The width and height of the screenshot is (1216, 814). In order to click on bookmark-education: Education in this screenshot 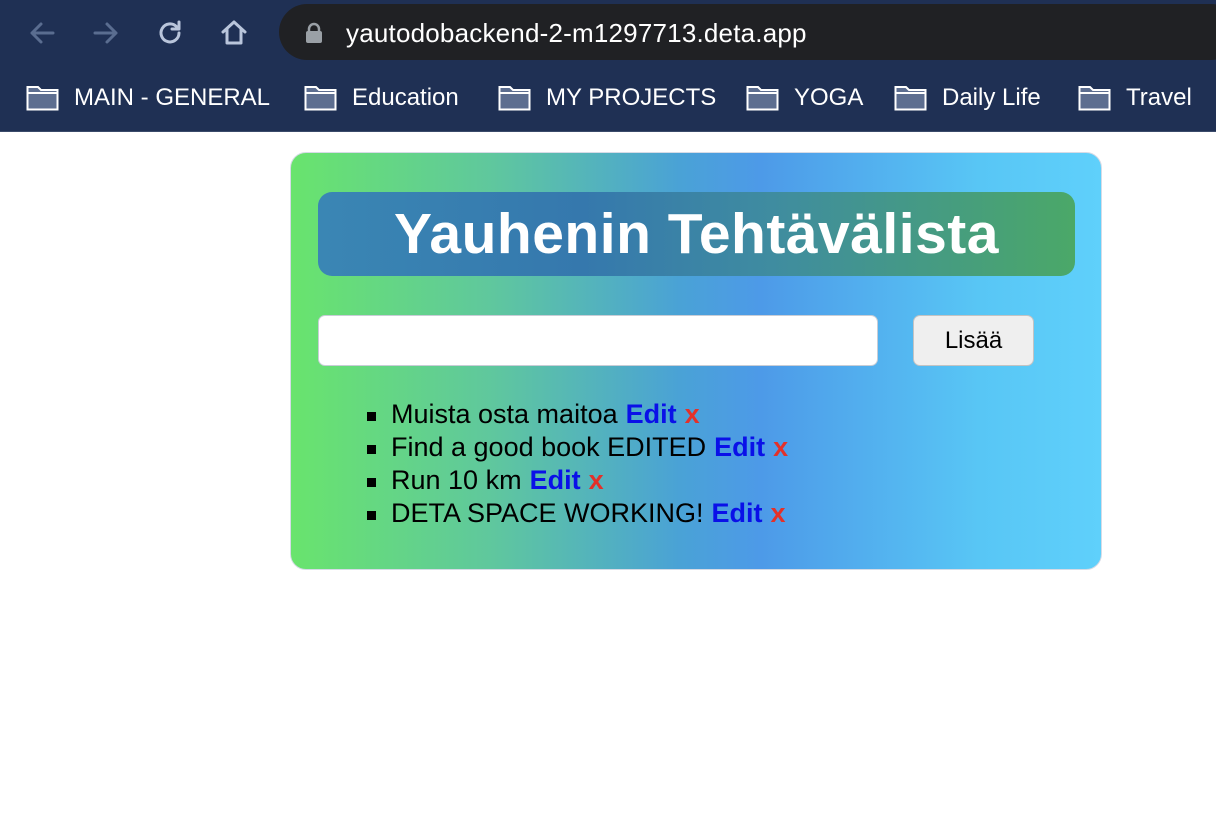, I will do `click(381, 98)`.